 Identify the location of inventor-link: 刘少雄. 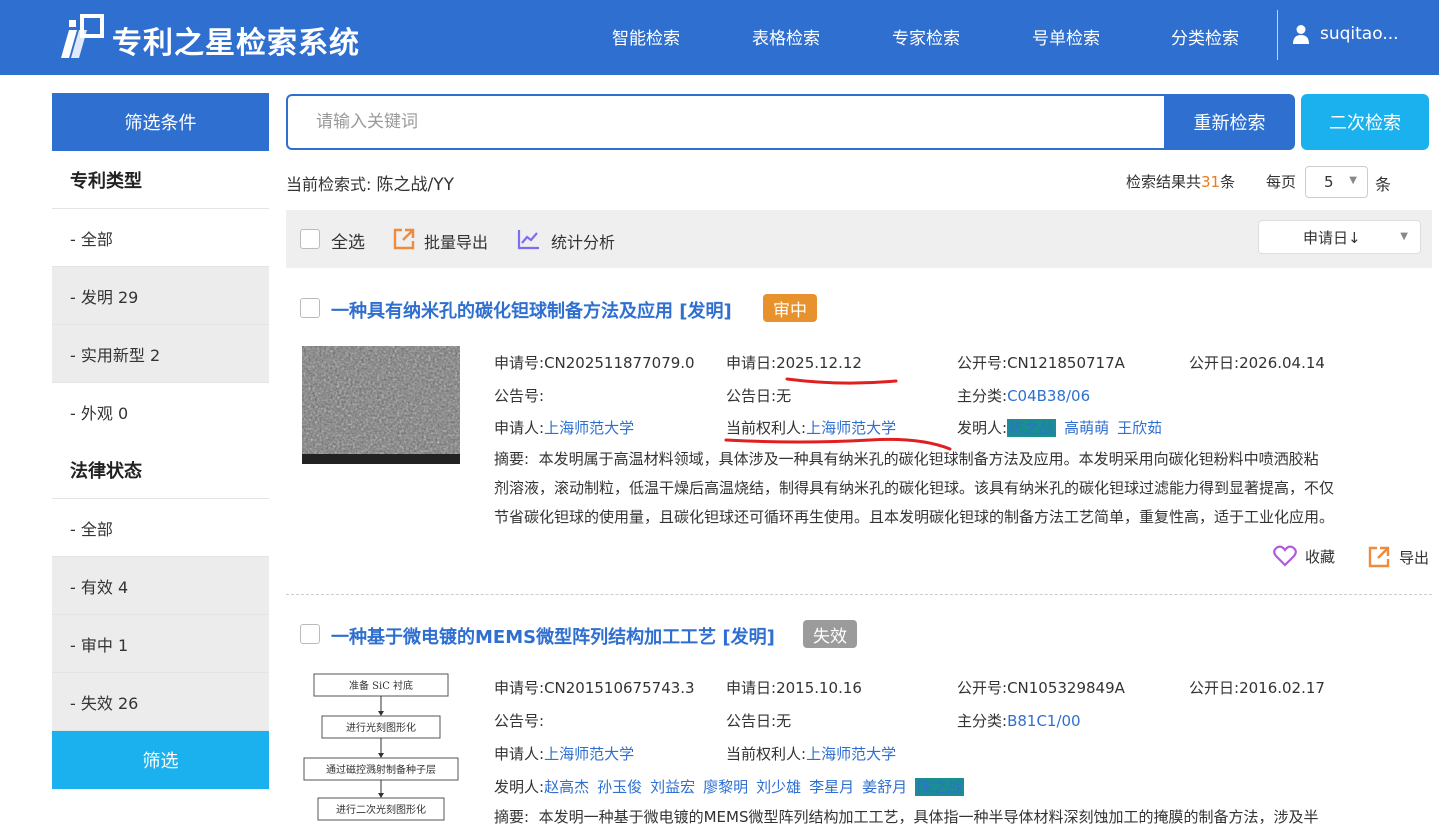
(778, 787).